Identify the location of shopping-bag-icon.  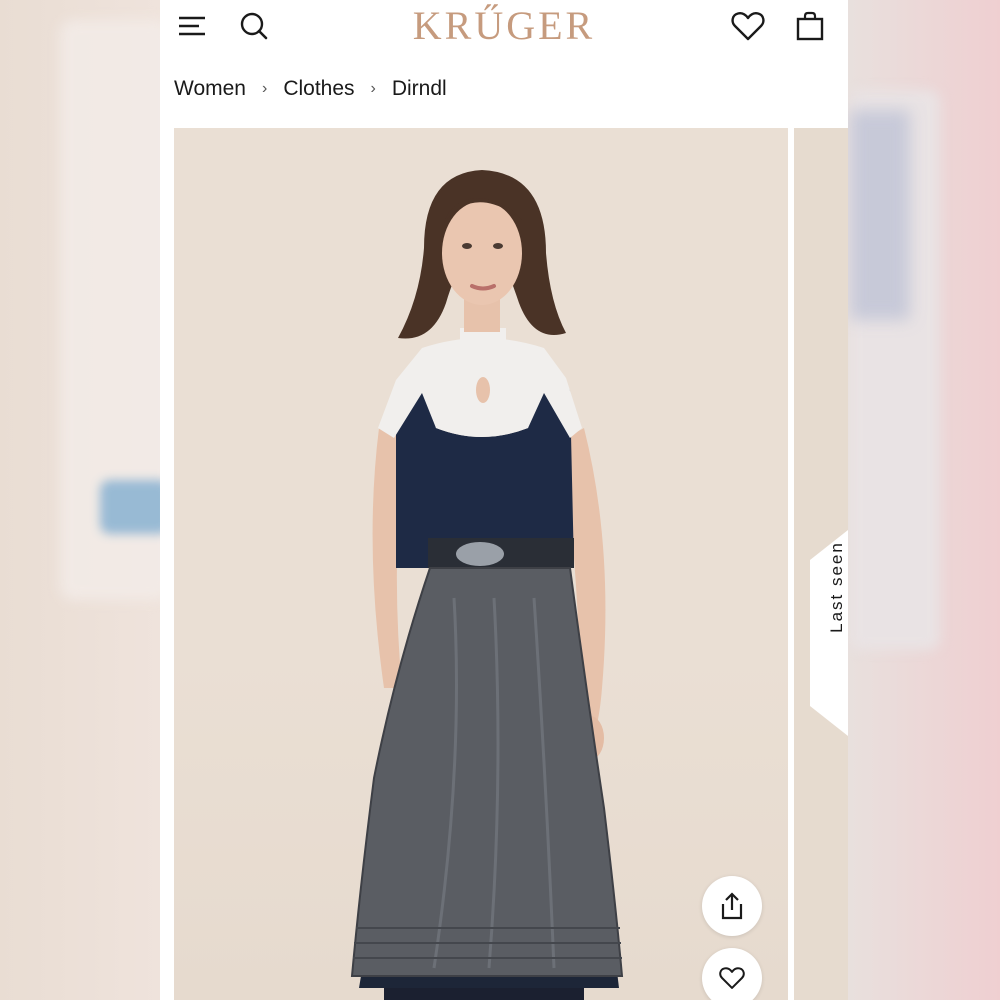
(810, 26).